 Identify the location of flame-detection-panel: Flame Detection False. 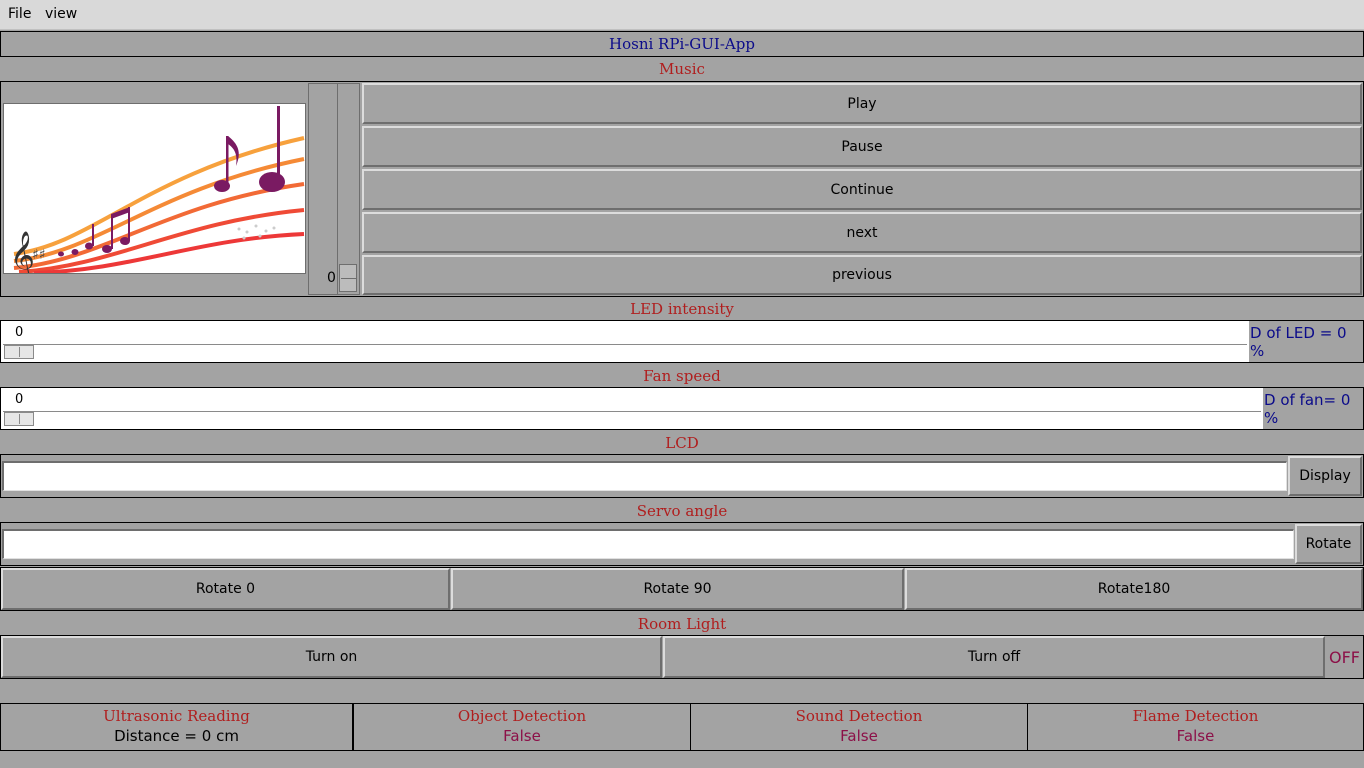
(1195, 727).